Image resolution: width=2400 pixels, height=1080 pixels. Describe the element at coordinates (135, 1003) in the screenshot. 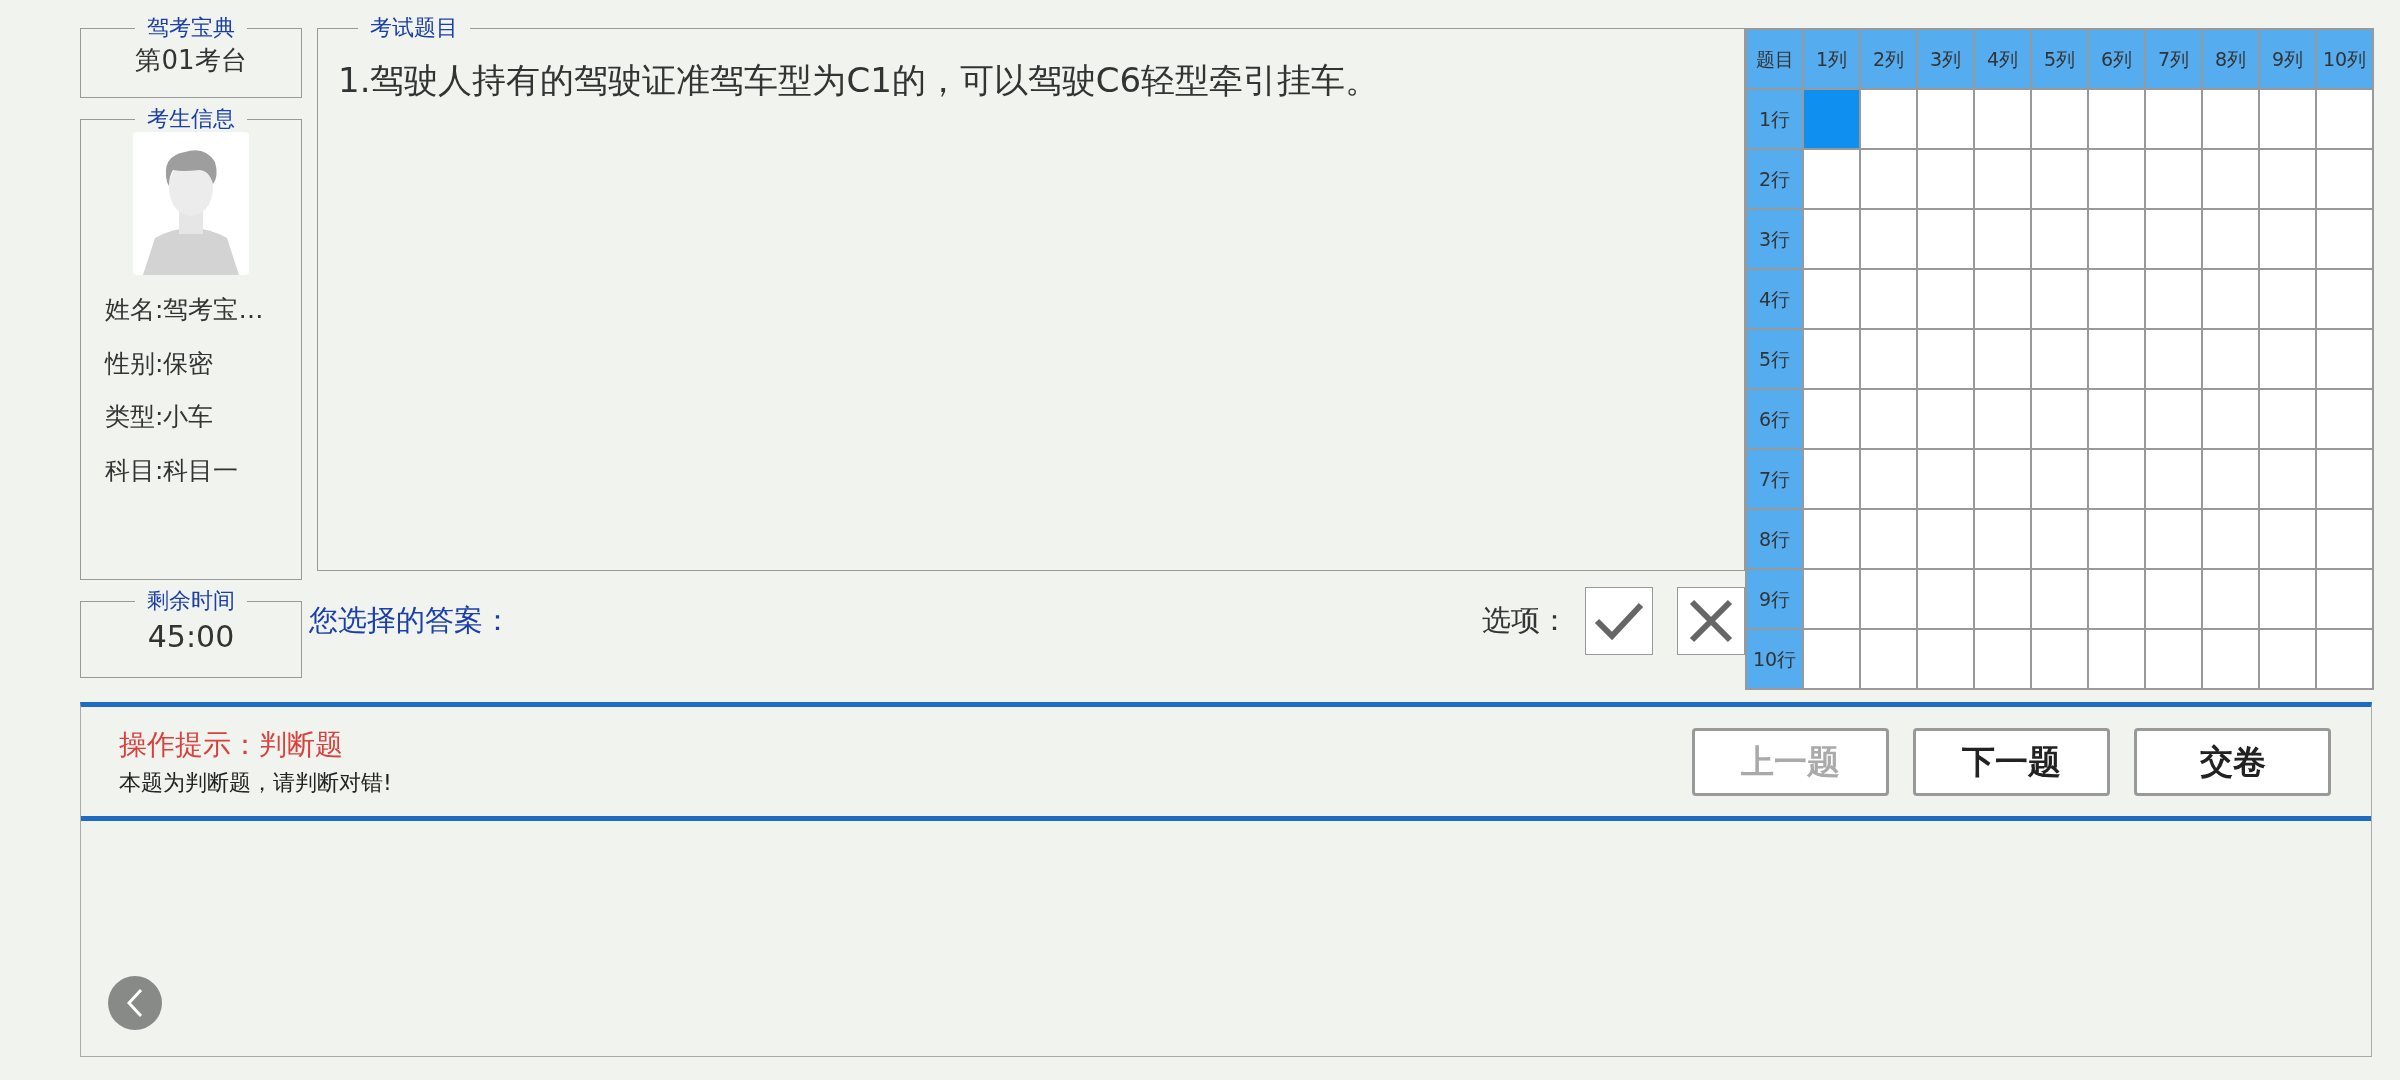

I see `back-button` at that location.